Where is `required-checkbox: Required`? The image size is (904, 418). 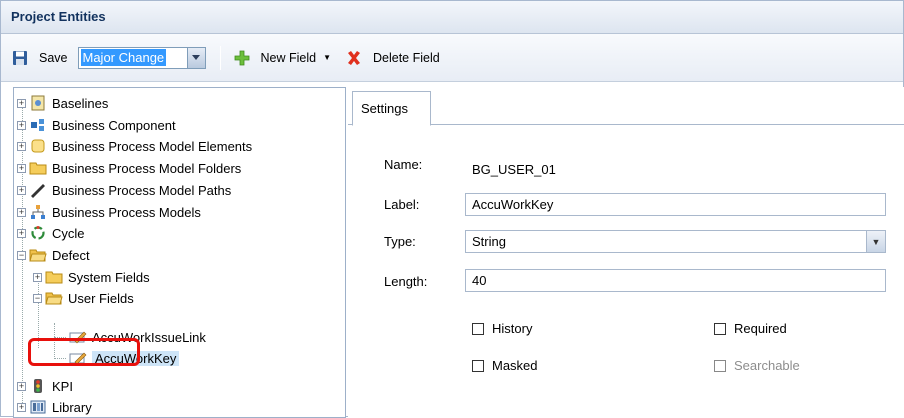
required-checkbox: Required is located at coordinates (750, 328).